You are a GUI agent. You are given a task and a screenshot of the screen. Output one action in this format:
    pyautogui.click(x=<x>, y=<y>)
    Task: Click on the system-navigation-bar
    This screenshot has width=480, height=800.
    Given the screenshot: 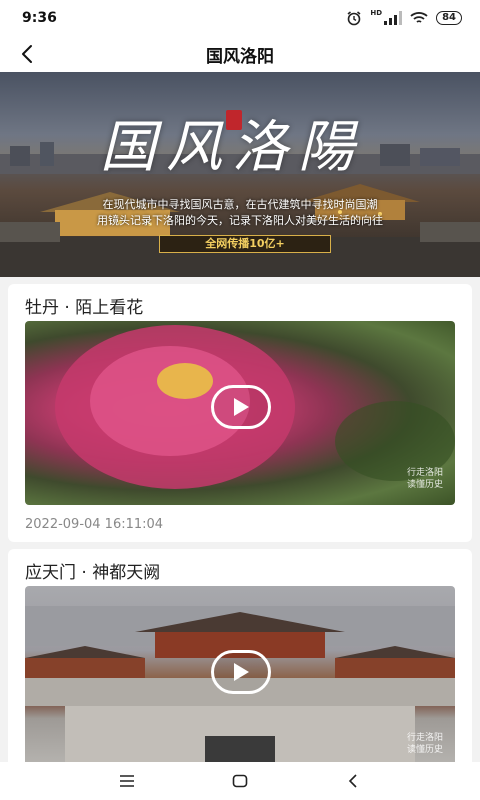 What is the action you would take?
    pyautogui.click(x=240, y=781)
    